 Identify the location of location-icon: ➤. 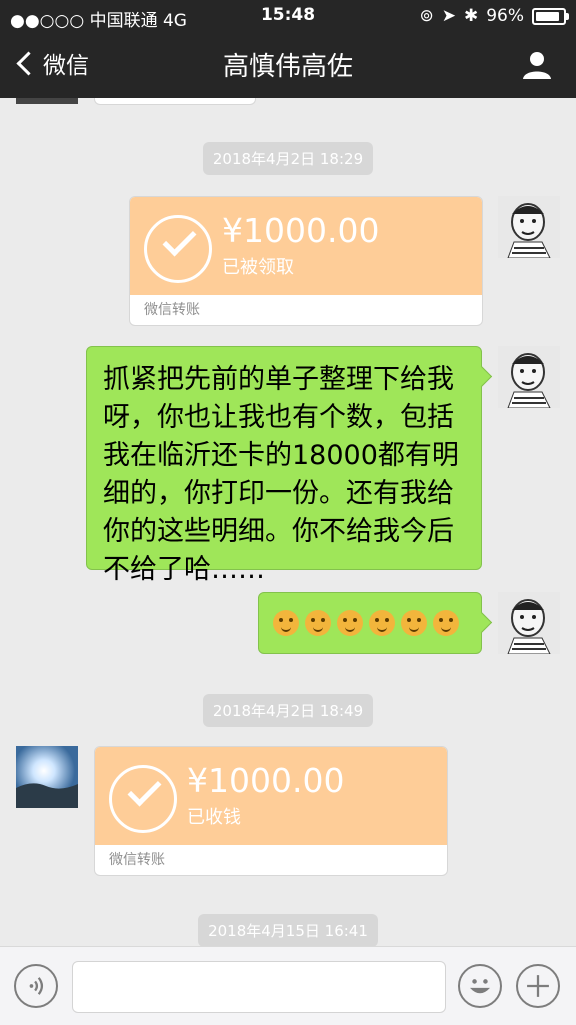
(448, 16).